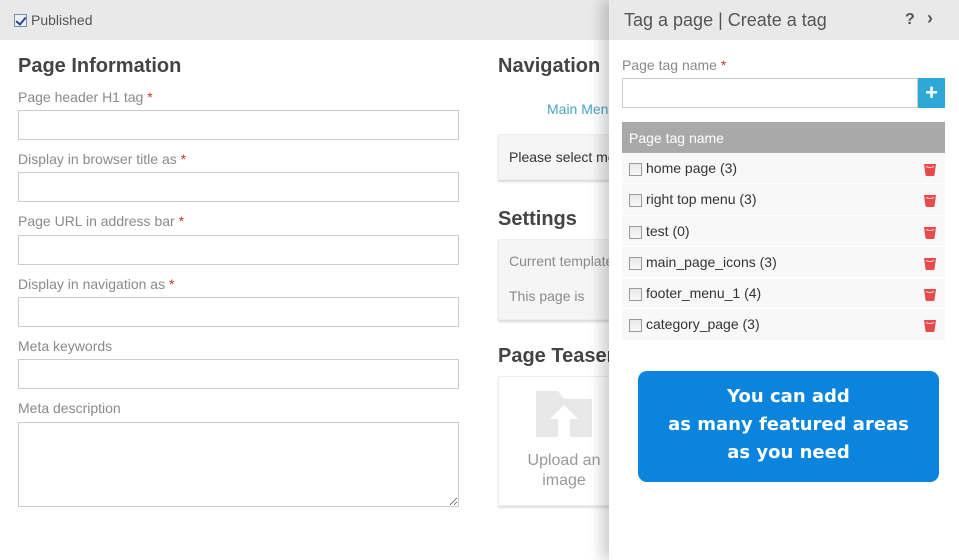  I want to click on page-teaser-title: Page Teaser, so click(556, 356).